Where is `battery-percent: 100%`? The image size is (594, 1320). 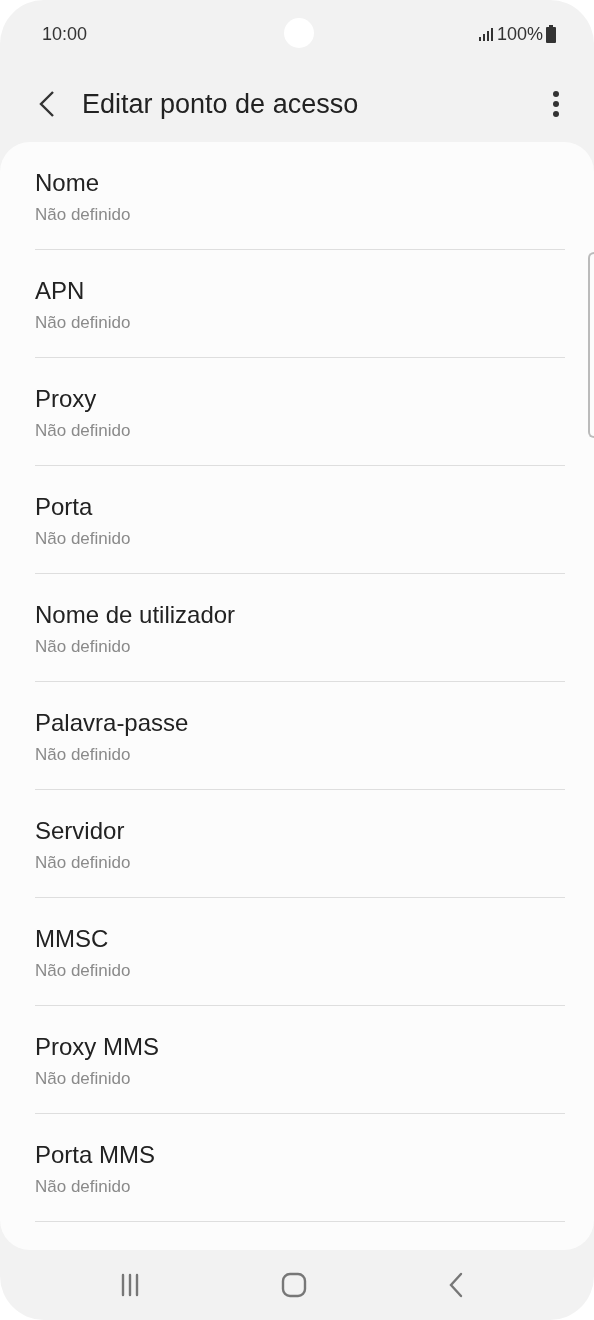
battery-percent: 100% is located at coordinates (519, 34).